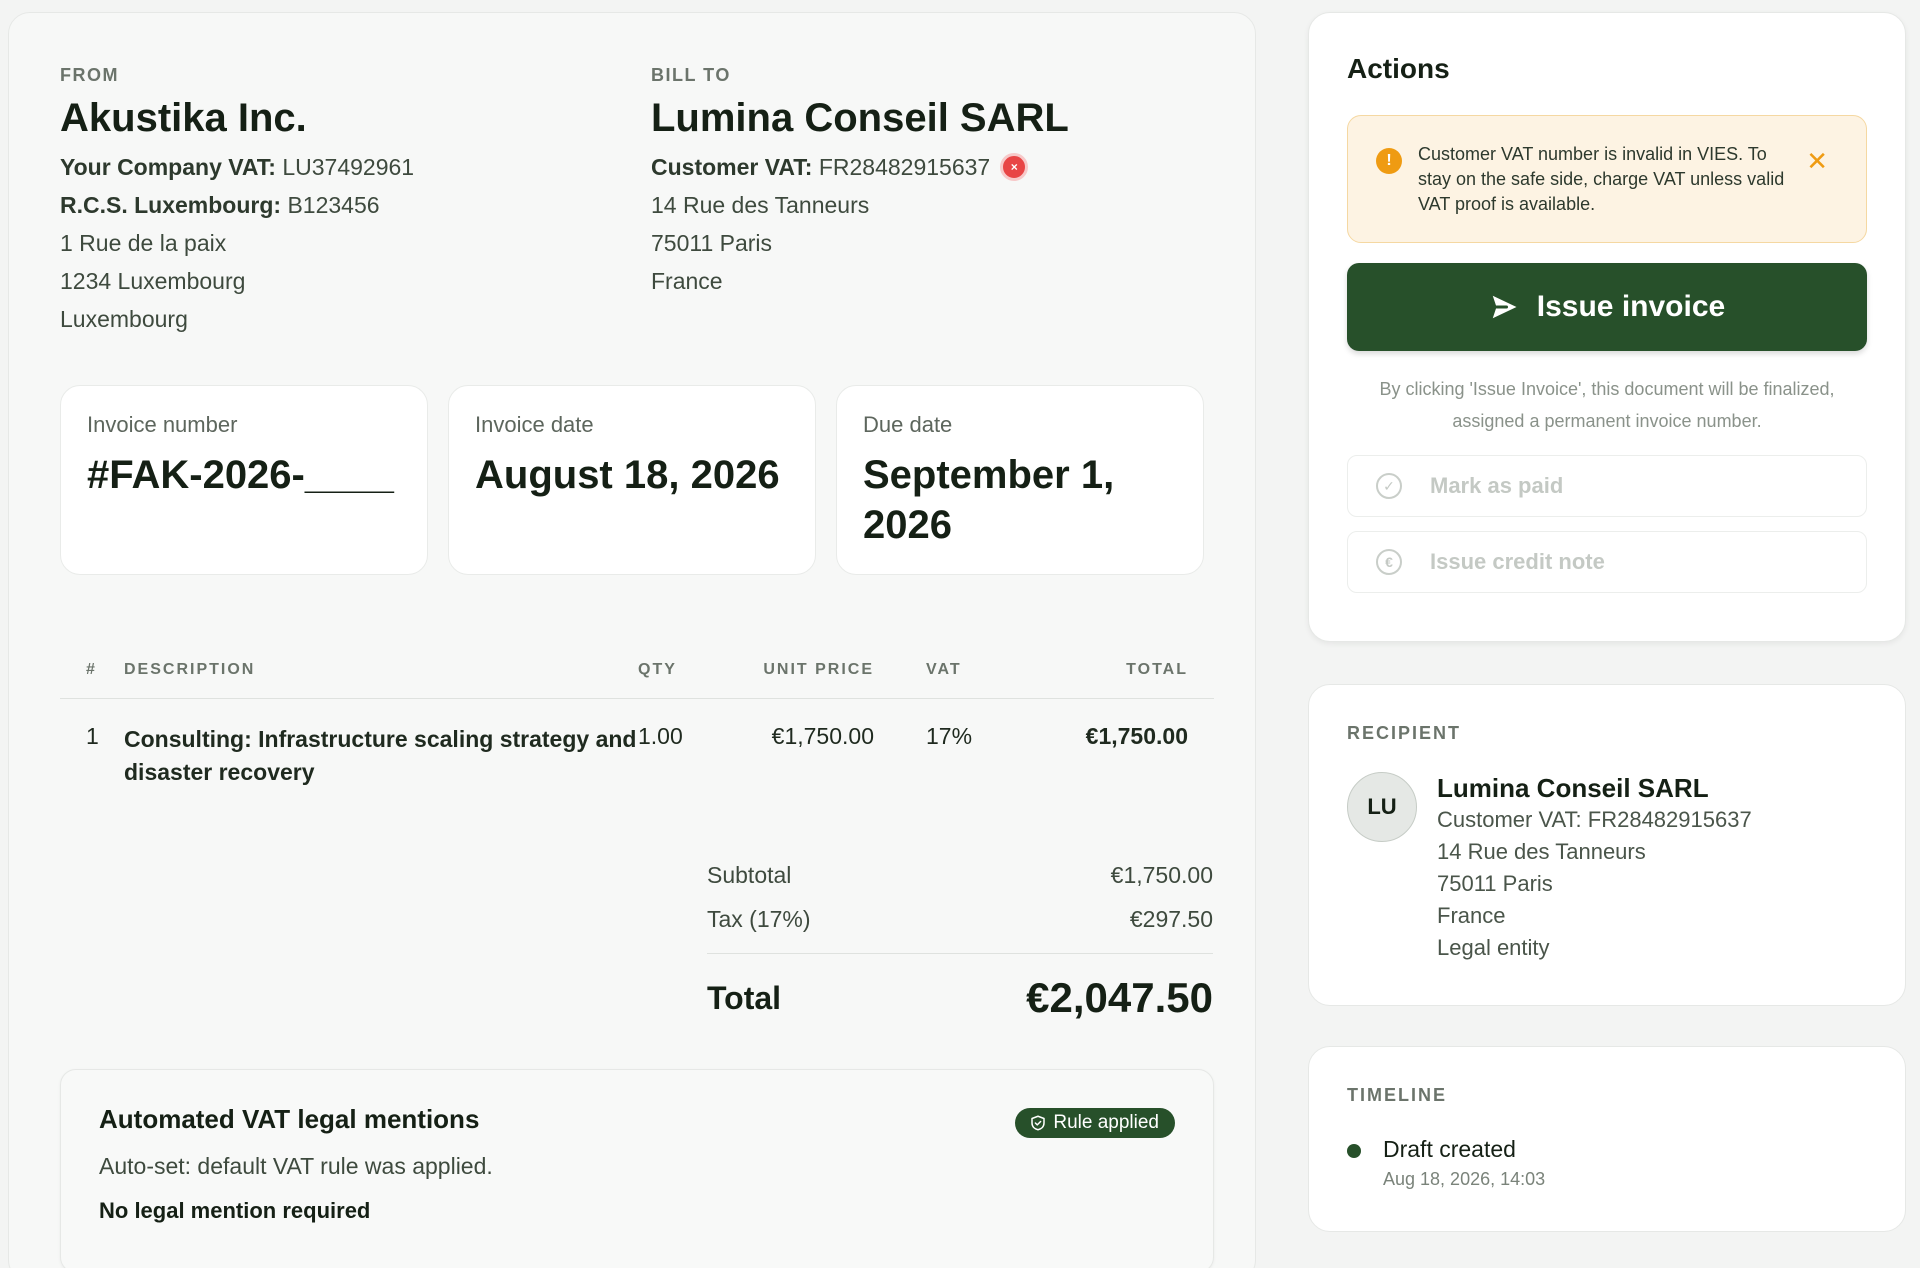  What do you see at coordinates (960, 919) in the screenshot?
I see `tax-row: Tax (17%) €297.50` at bounding box center [960, 919].